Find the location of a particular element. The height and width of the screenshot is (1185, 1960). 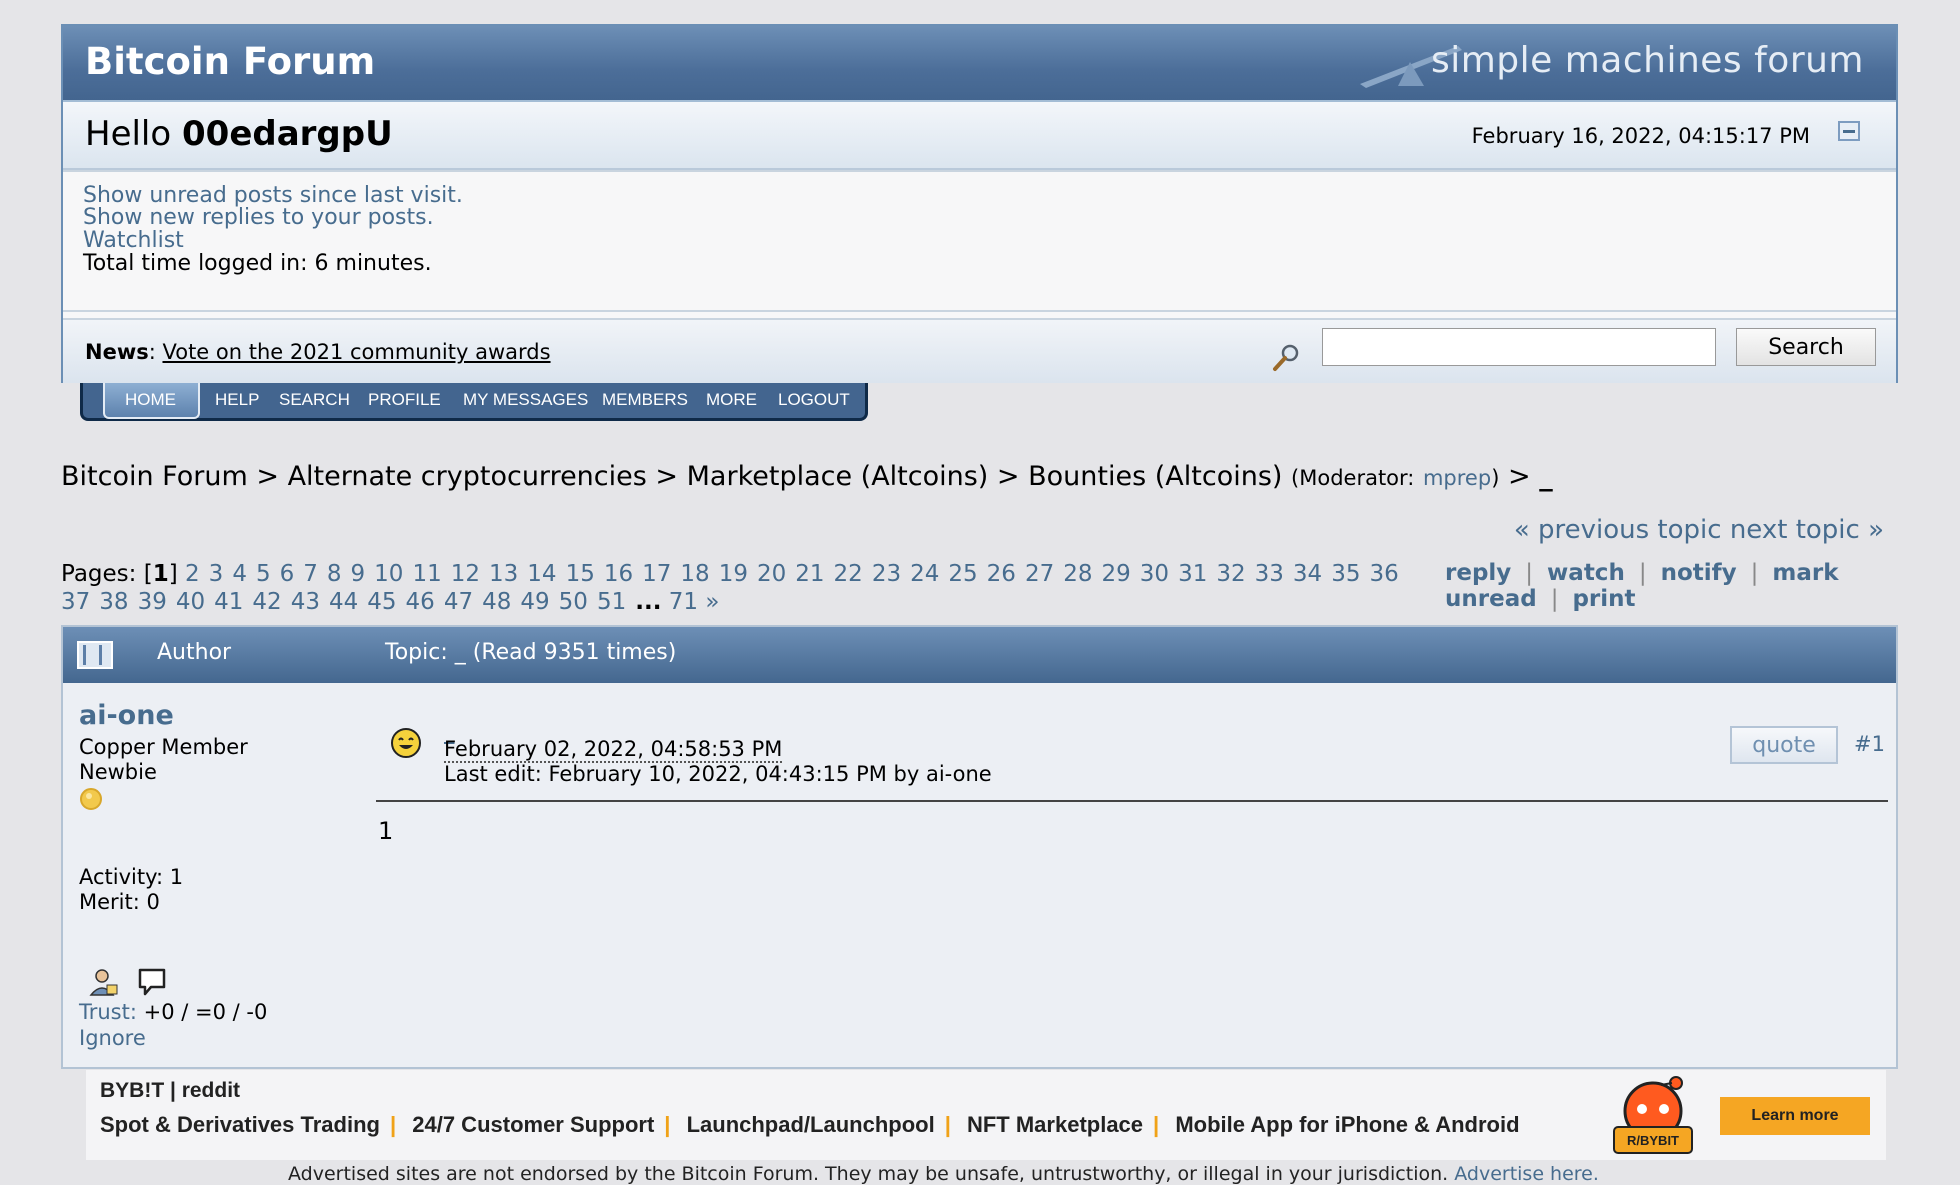

breadcrumb-home: Bitcoin Forum is located at coordinates (154, 476).